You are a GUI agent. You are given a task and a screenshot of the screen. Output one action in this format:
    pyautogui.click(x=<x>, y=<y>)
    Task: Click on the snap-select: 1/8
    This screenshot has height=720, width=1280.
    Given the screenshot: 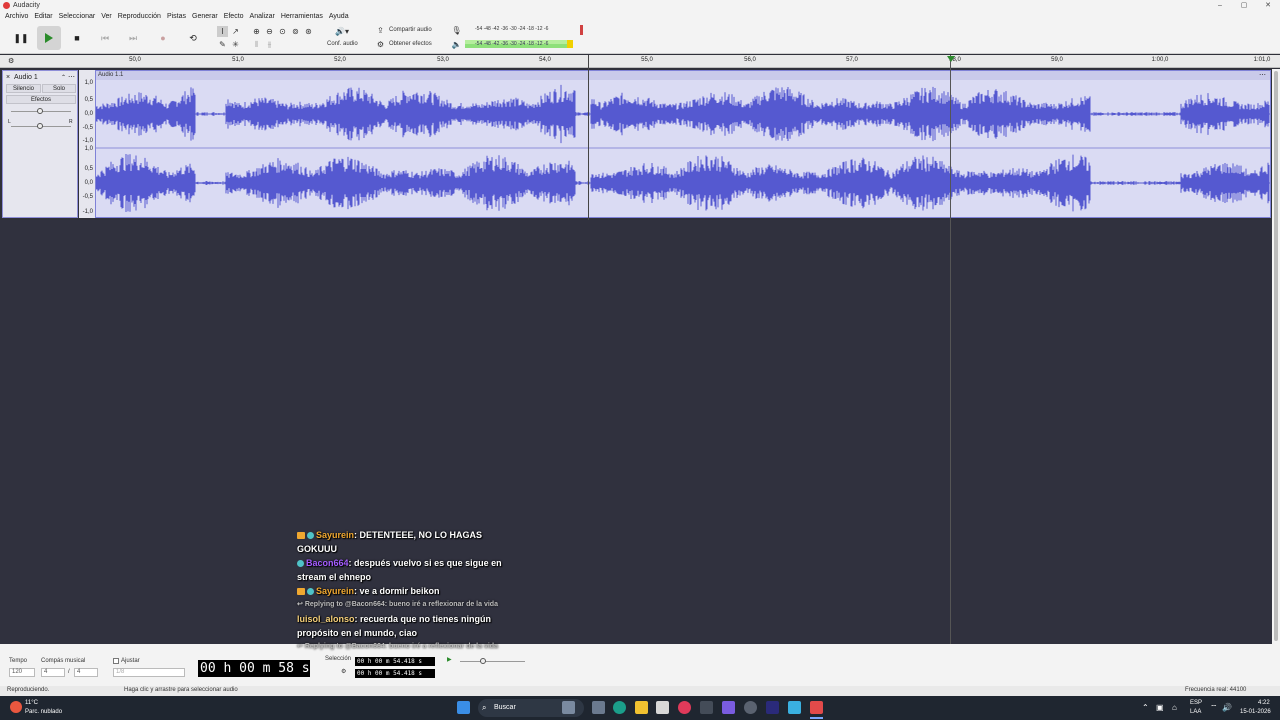 What is the action you would take?
    pyautogui.click(x=149, y=672)
    